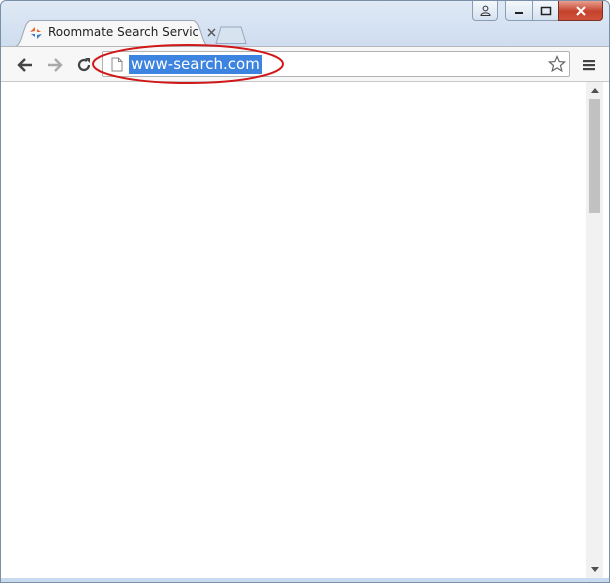 This screenshot has width=610, height=583. I want to click on star-icon, so click(557, 64).